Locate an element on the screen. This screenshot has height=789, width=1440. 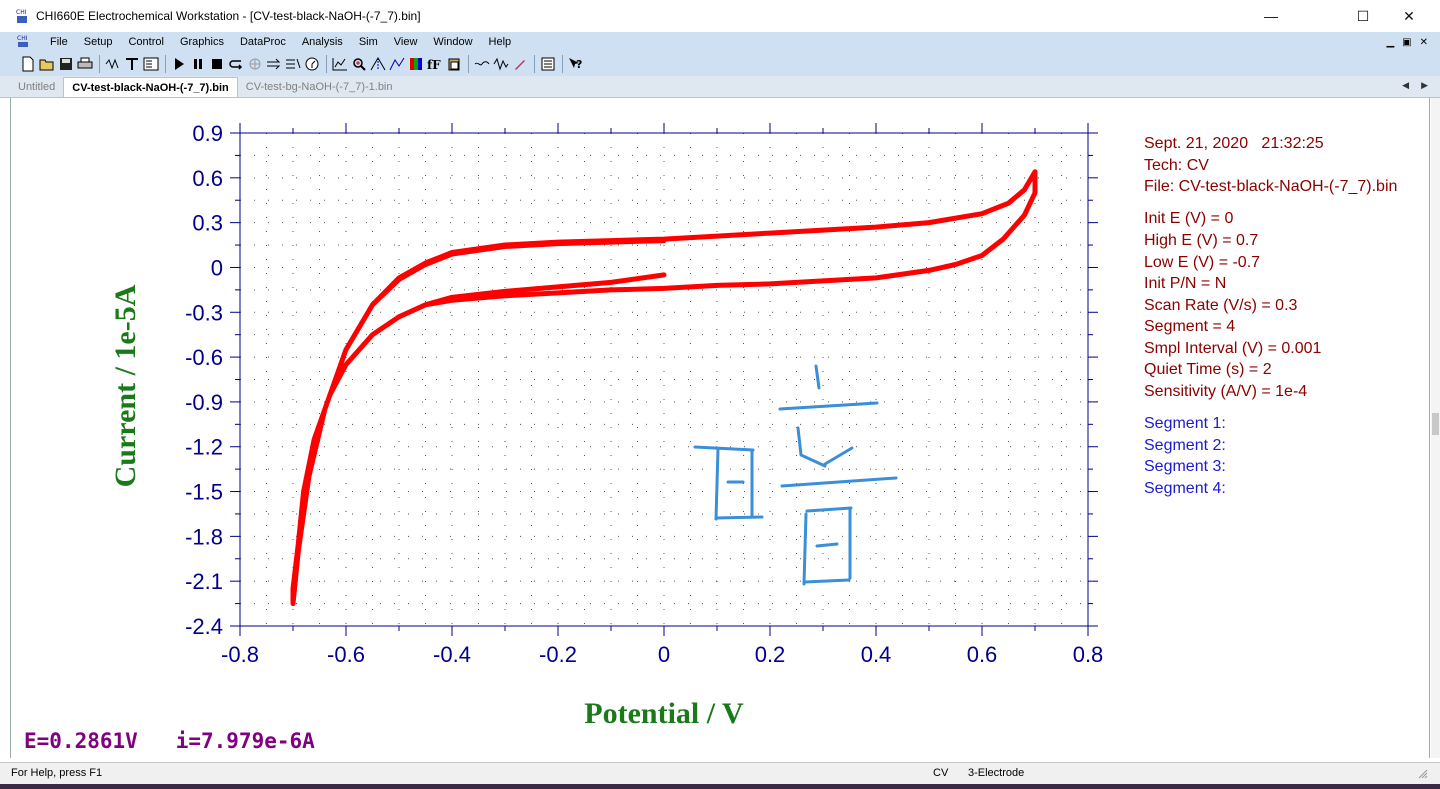
maximize-icon: ☐ is located at coordinates (1363, 15).